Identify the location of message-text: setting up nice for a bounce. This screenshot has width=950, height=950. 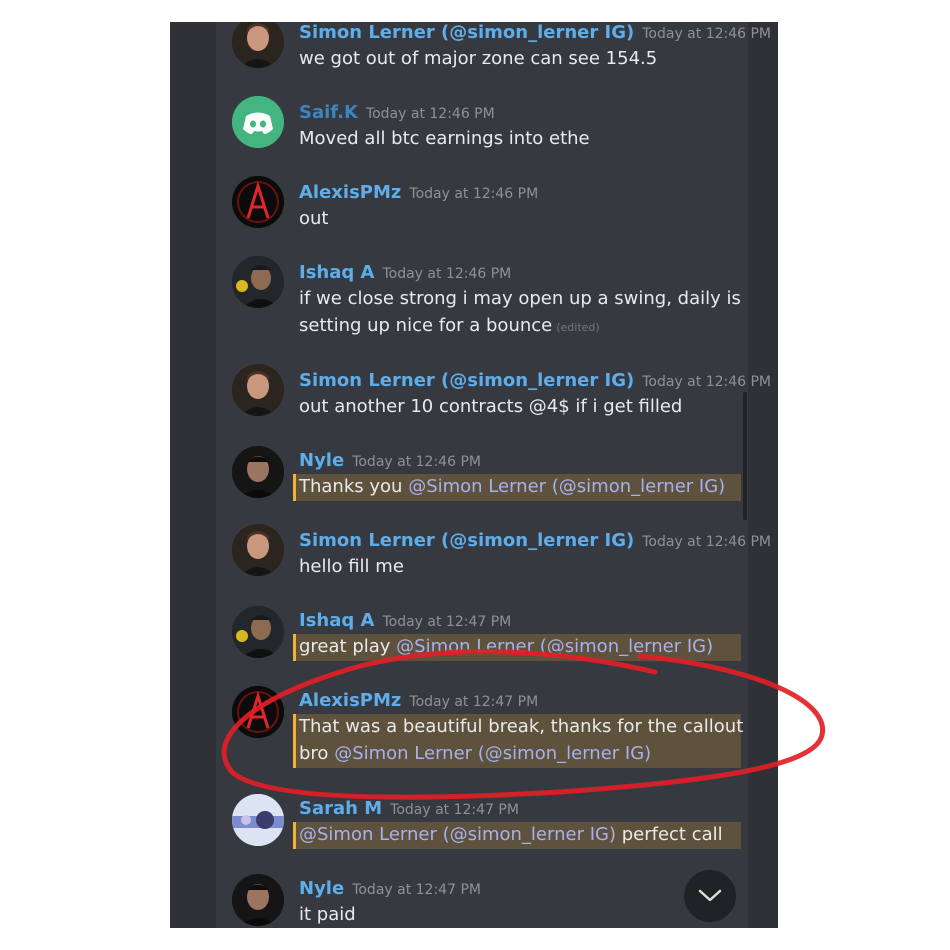
(426, 325).